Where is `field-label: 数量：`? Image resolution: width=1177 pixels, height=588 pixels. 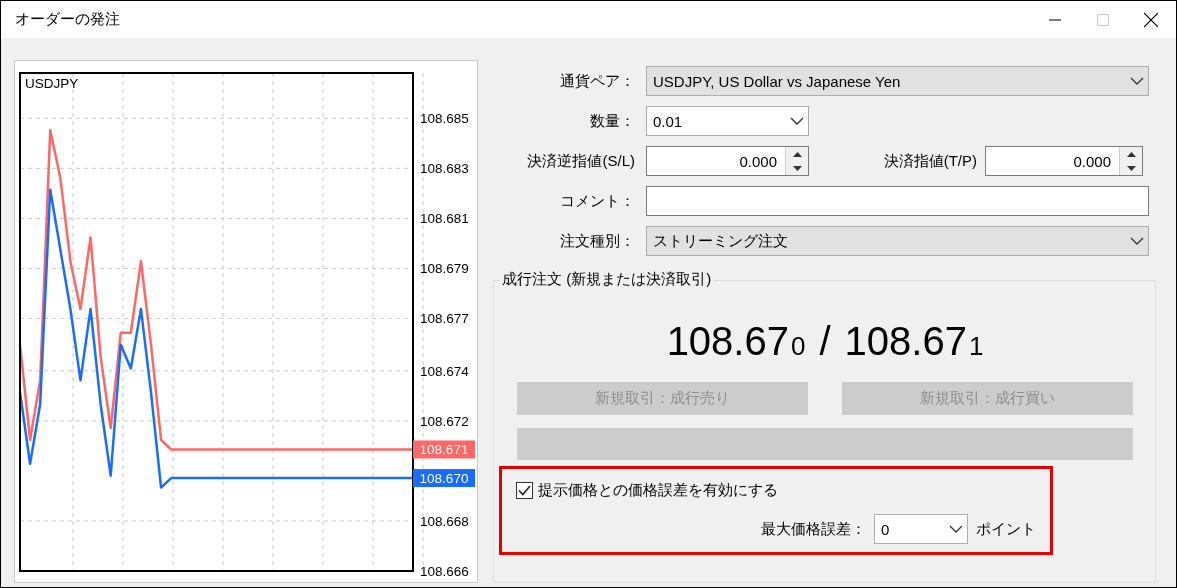
field-label: 数量： is located at coordinates (612, 121).